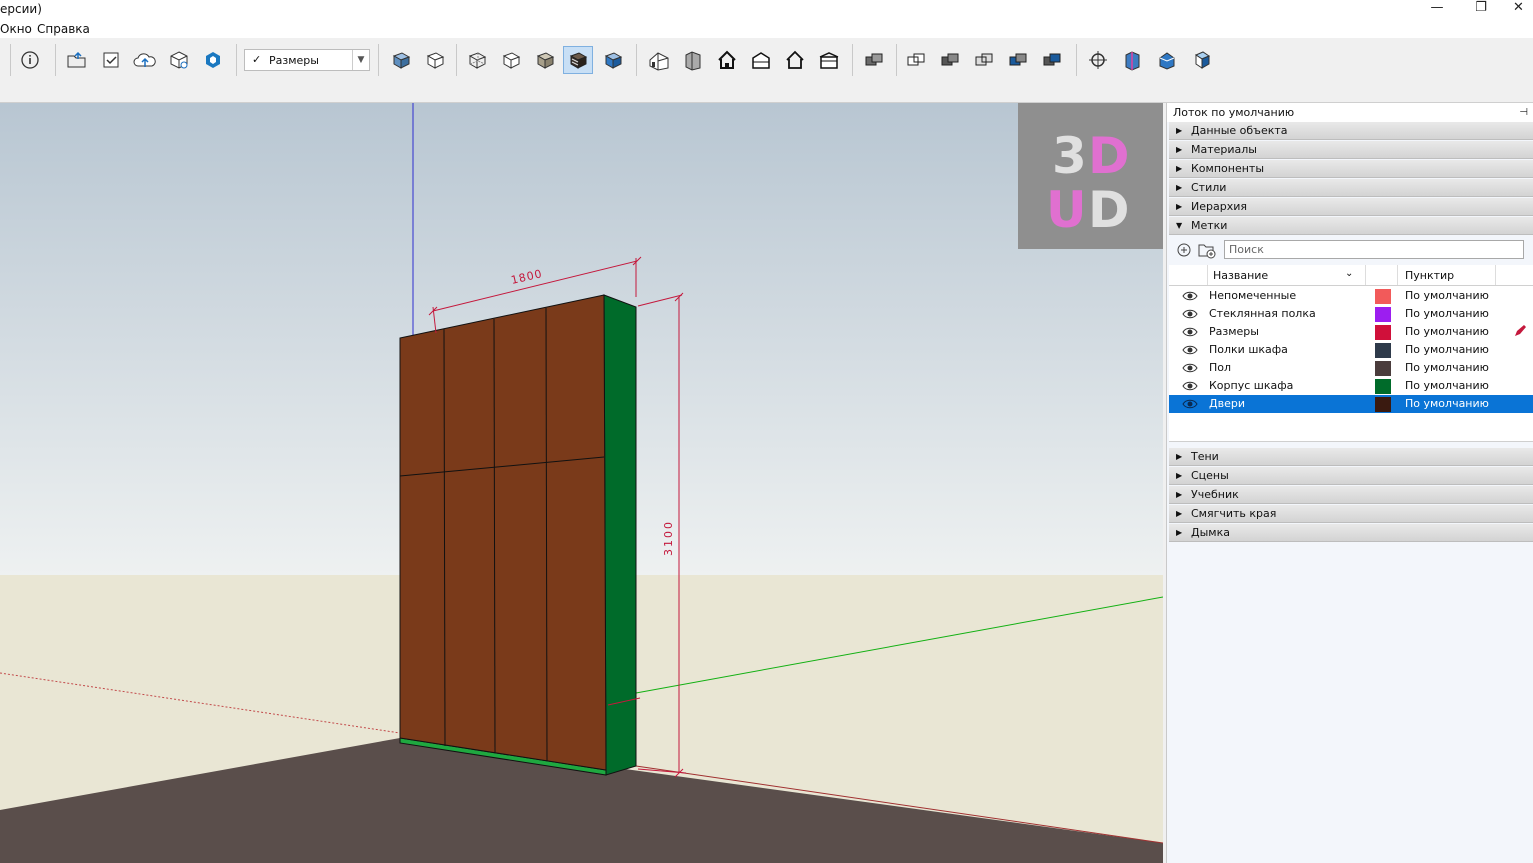 This screenshot has height=863, width=1533. I want to click on shaded-icon, so click(613, 60).